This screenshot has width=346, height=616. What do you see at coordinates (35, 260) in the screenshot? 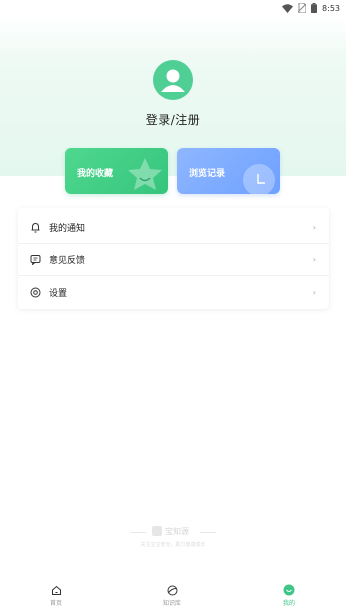
I see `feedback-icon` at bounding box center [35, 260].